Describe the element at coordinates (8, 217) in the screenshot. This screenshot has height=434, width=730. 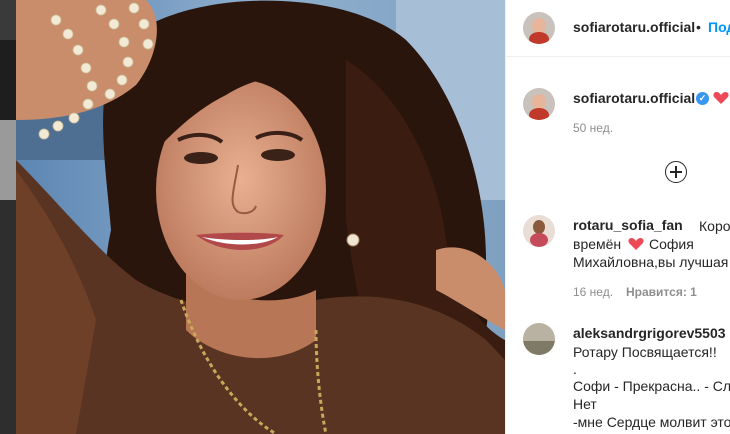
I see `previous-post-edge` at that location.